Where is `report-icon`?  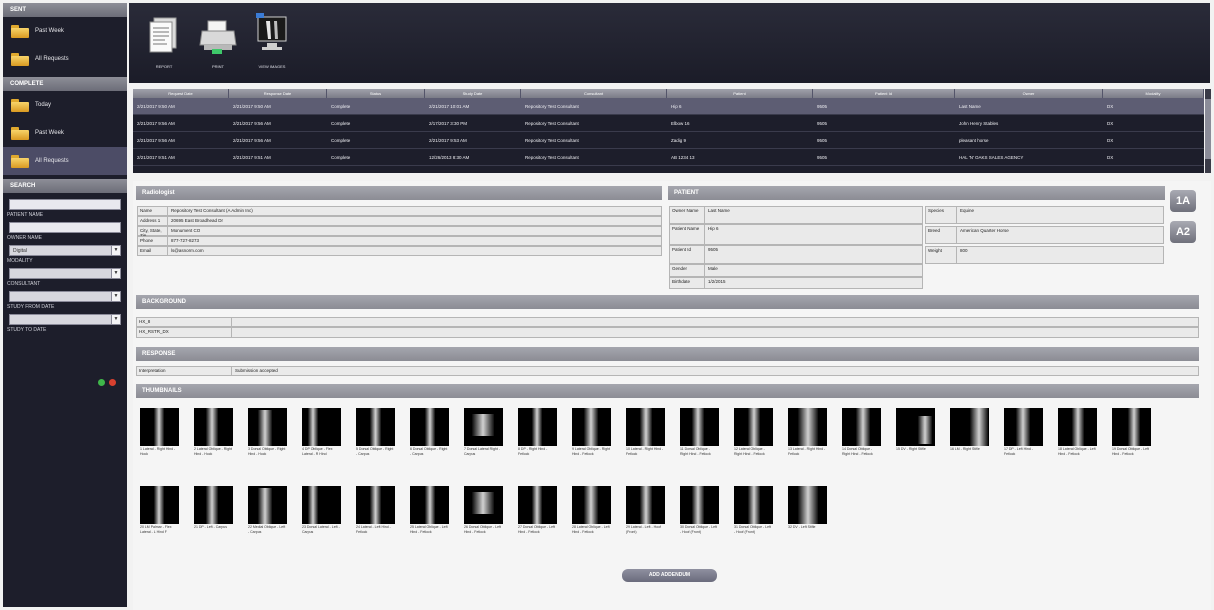
report-icon is located at coordinates (163, 35).